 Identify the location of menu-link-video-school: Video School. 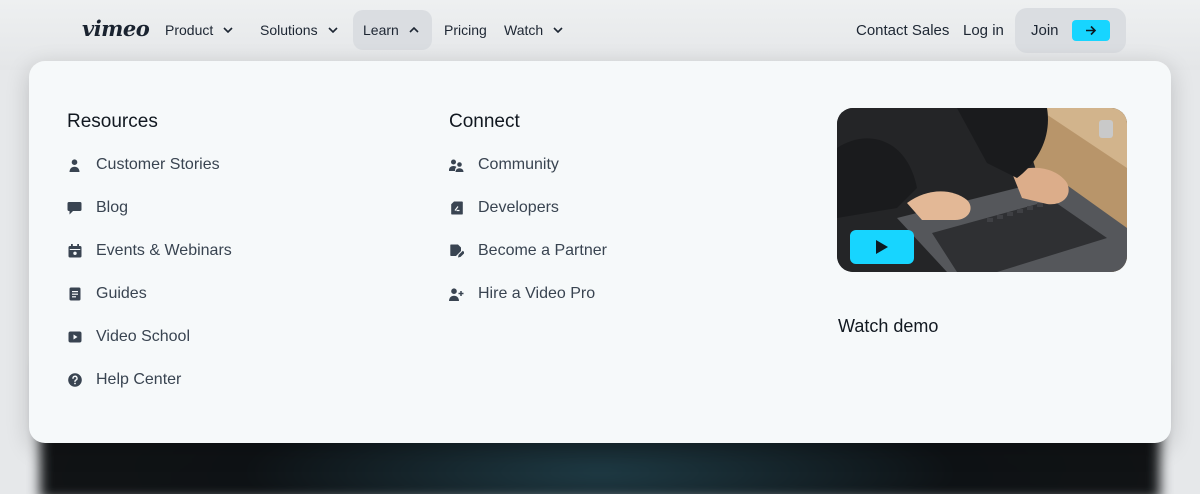
(128, 337).